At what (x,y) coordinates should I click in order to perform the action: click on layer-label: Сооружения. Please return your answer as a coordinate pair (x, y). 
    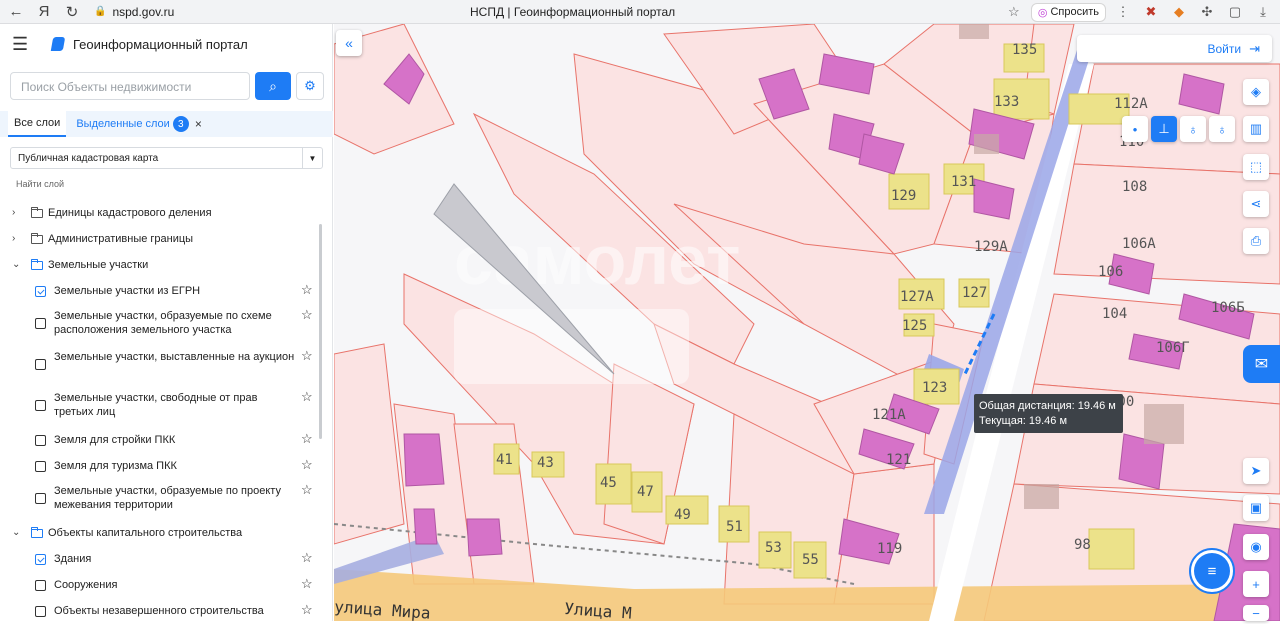
    Looking at the image, I should click on (86, 585).